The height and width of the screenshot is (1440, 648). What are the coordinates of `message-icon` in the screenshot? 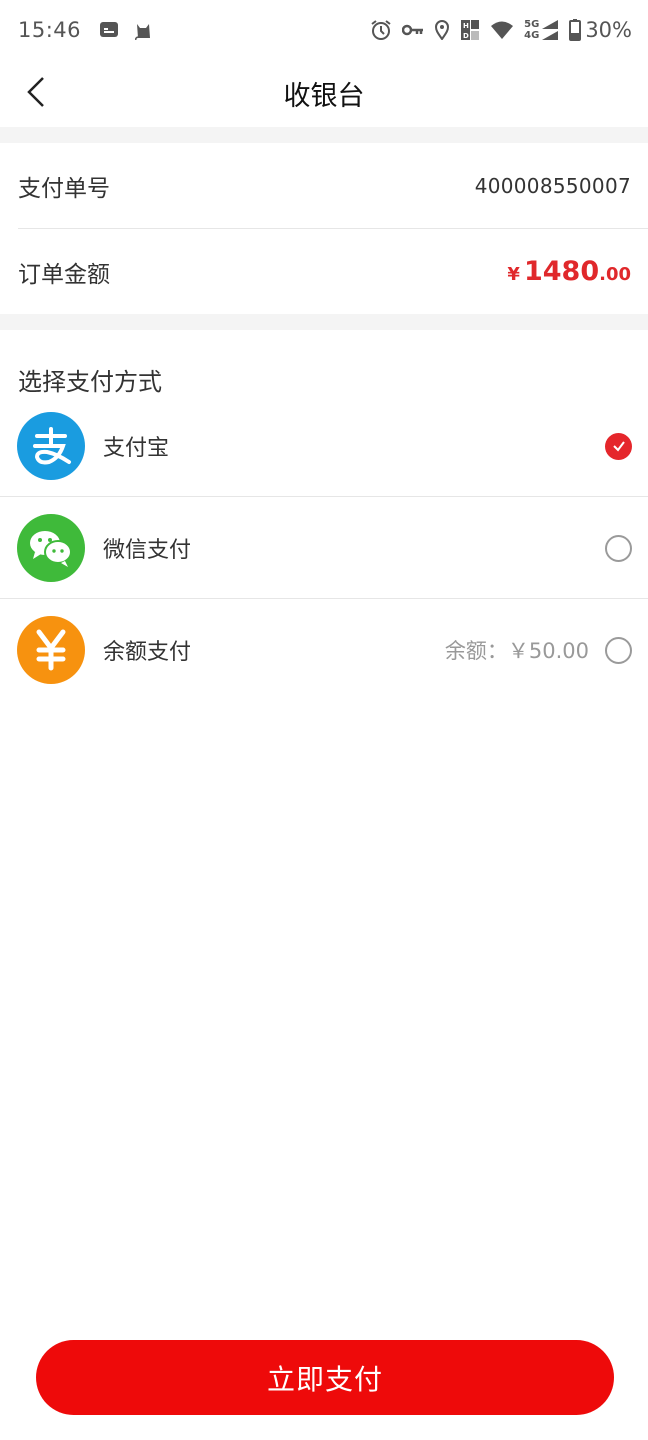 It's located at (109, 30).